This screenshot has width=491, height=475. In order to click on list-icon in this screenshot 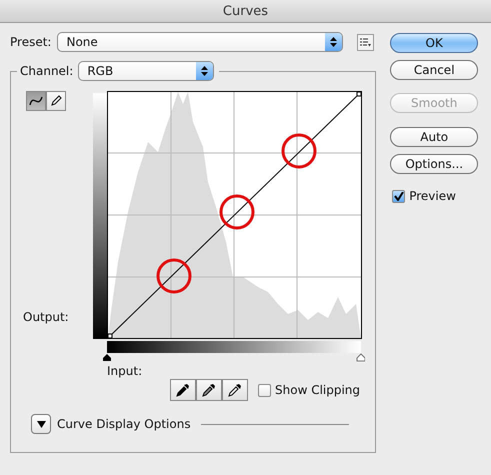, I will do `click(366, 42)`.